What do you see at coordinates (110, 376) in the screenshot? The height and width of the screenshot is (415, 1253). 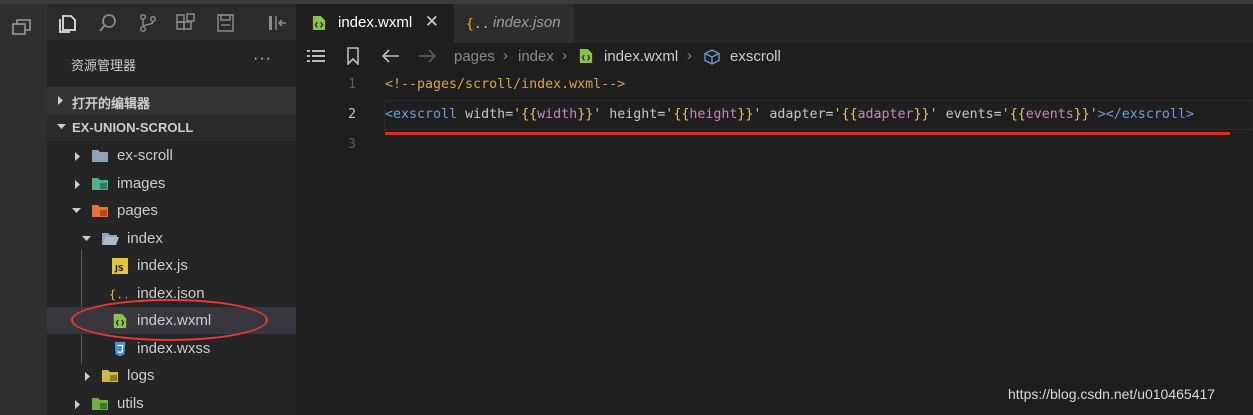 I see `logs-folder-icon` at bounding box center [110, 376].